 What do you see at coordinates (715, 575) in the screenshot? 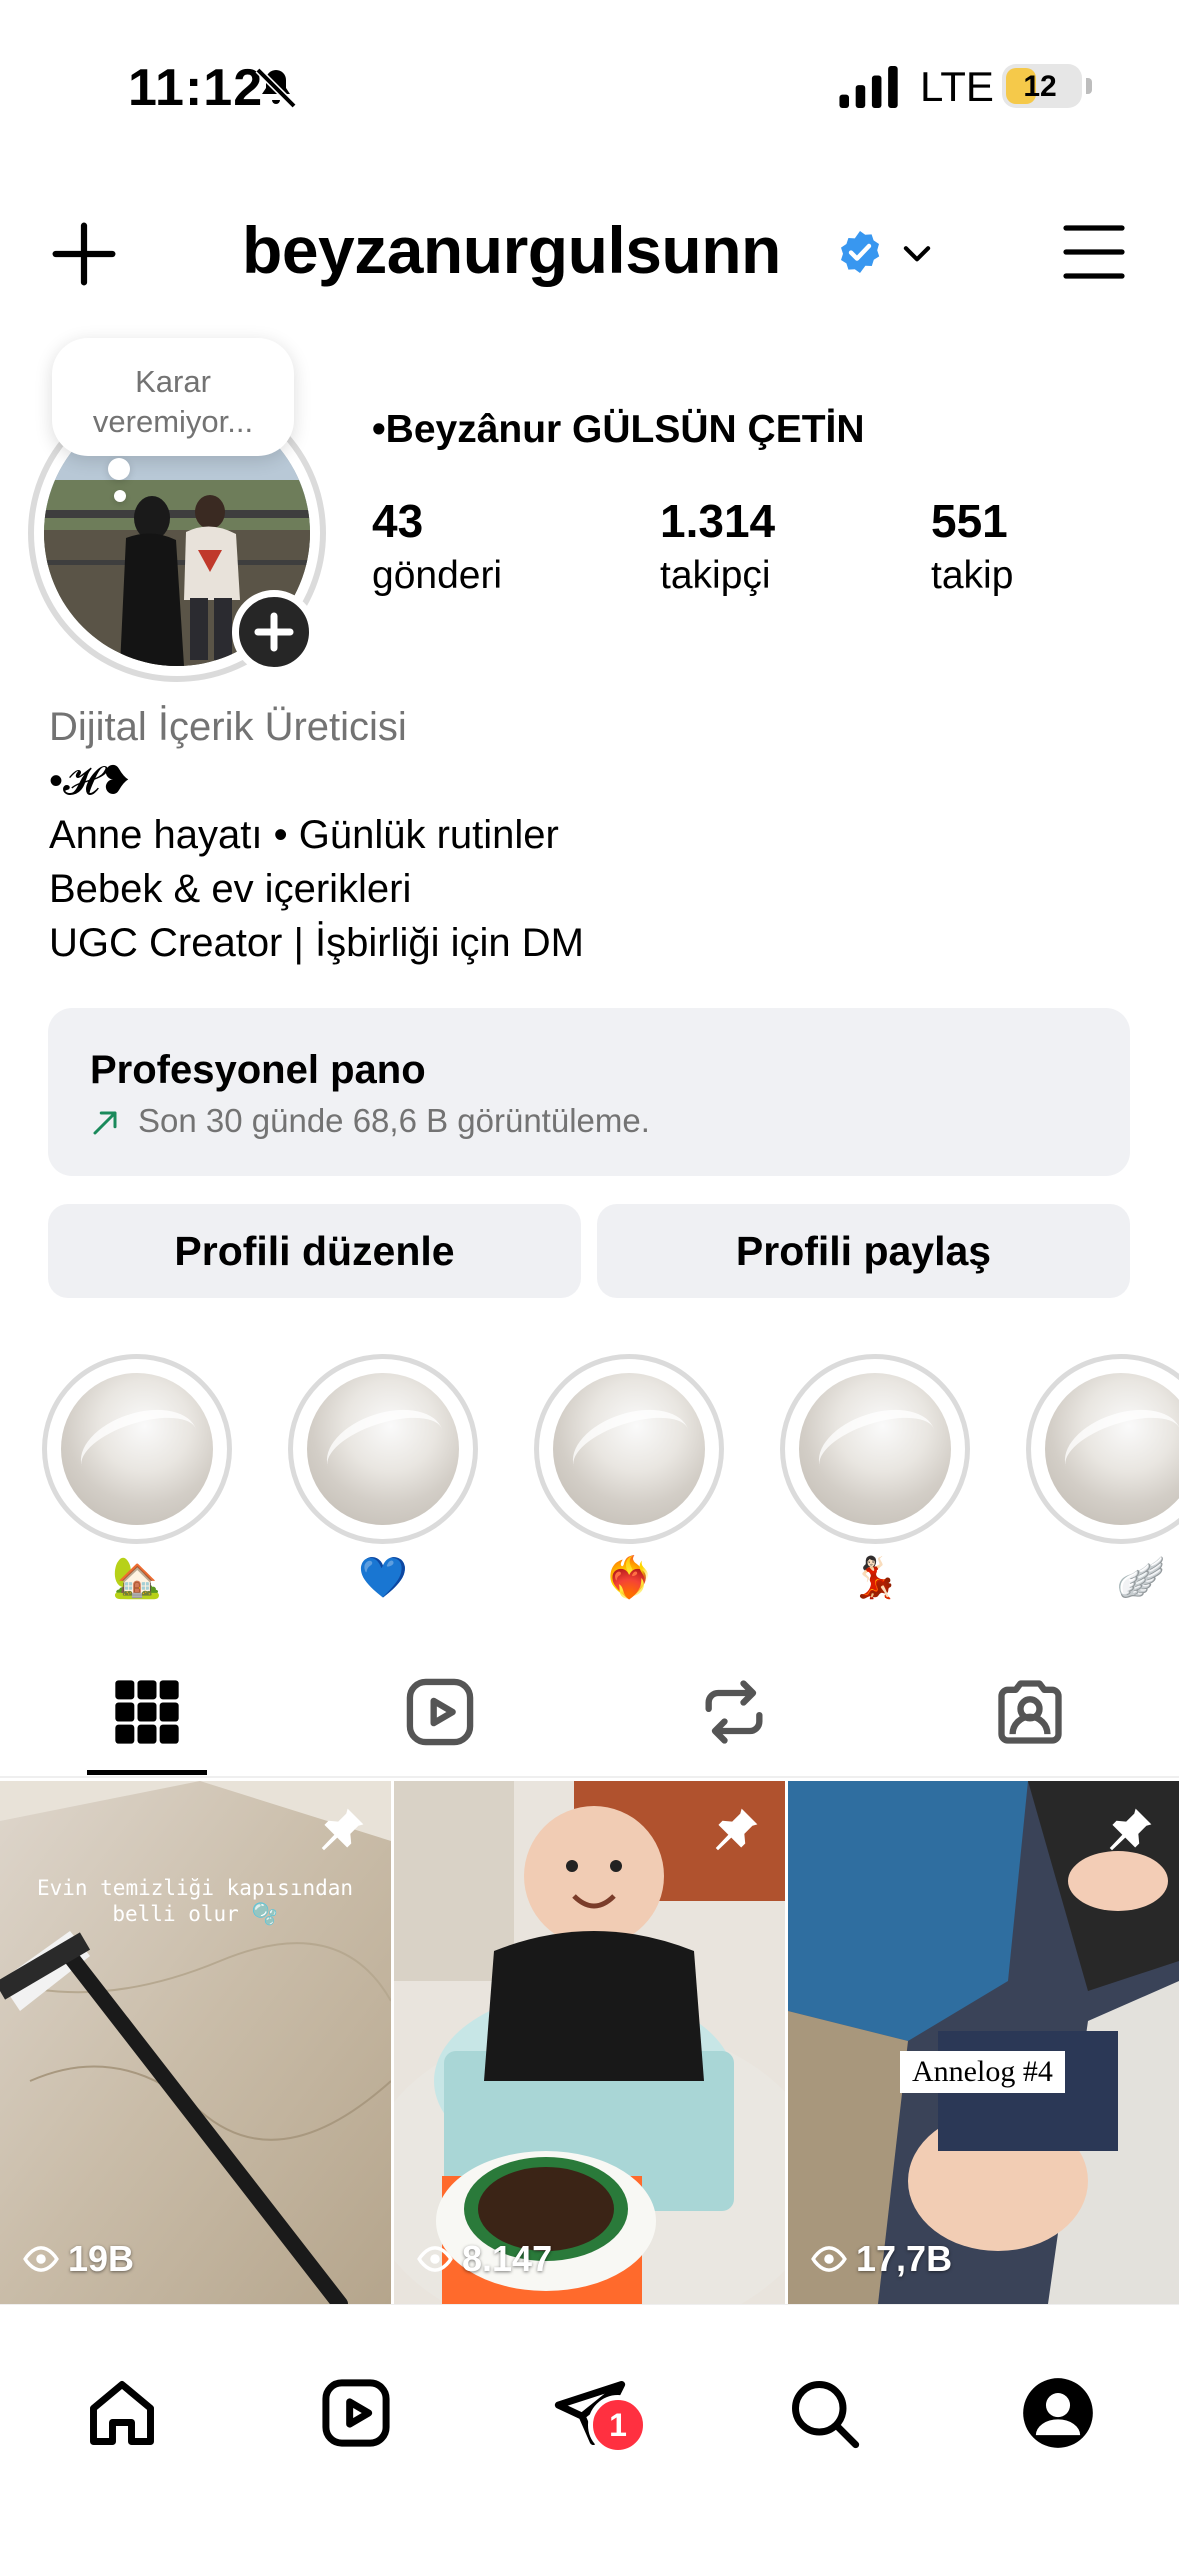
I see `stat-followers-label: takipçi` at bounding box center [715, 575].